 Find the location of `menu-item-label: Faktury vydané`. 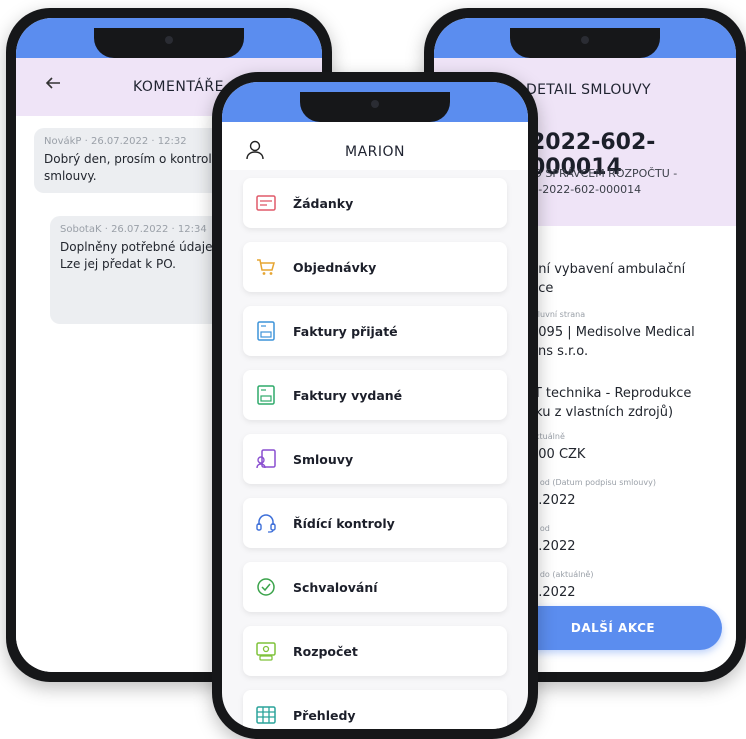

menu-item-label: Faktury vydané is located at coordinates (348, 395).